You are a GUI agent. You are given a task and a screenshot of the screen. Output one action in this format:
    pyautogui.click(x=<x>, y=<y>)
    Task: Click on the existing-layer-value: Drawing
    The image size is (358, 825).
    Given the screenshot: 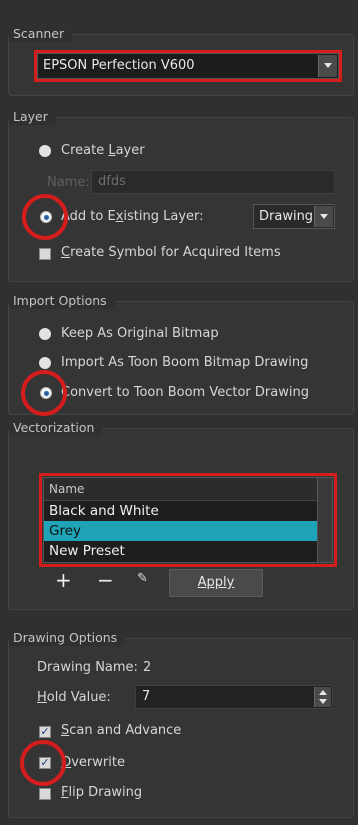 What is the action you would take?
    pyautogui.click(x=286, y=216)
    